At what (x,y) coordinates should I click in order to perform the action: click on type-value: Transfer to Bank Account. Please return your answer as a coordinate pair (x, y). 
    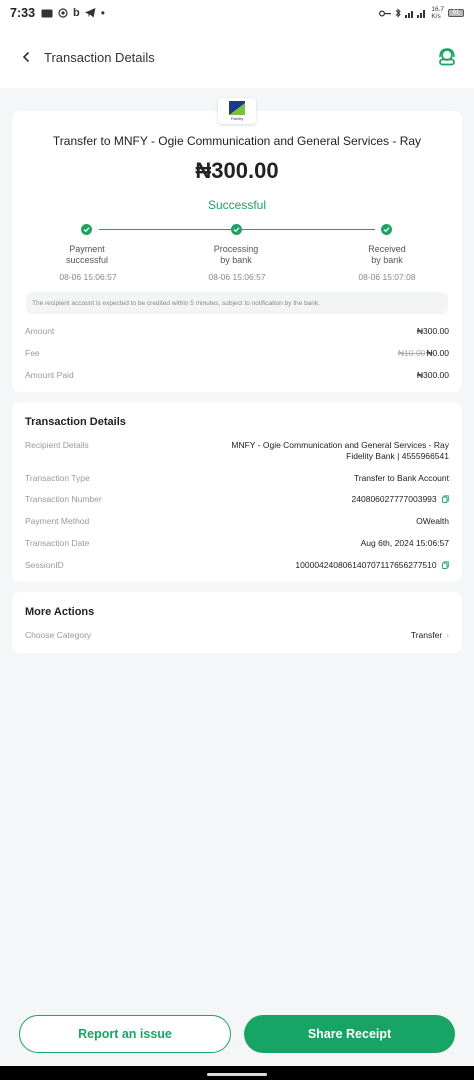
    Looking at the image, I should click on (401, 478).